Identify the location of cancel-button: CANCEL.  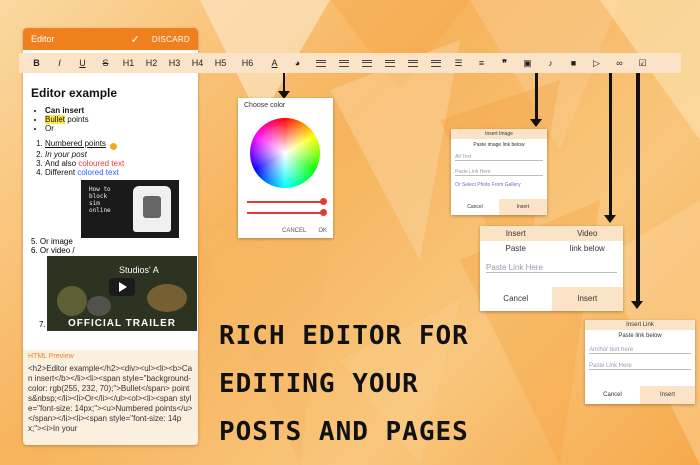
(294, 231).